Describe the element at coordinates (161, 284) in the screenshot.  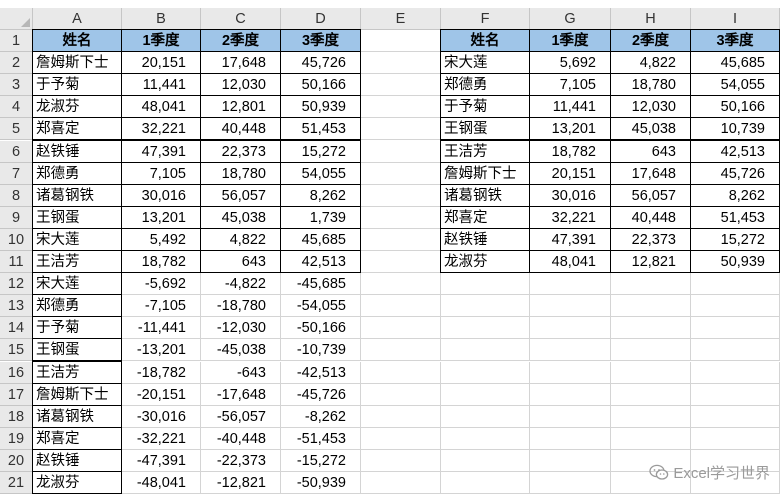
I see `value-cell: -5,692` at that location.